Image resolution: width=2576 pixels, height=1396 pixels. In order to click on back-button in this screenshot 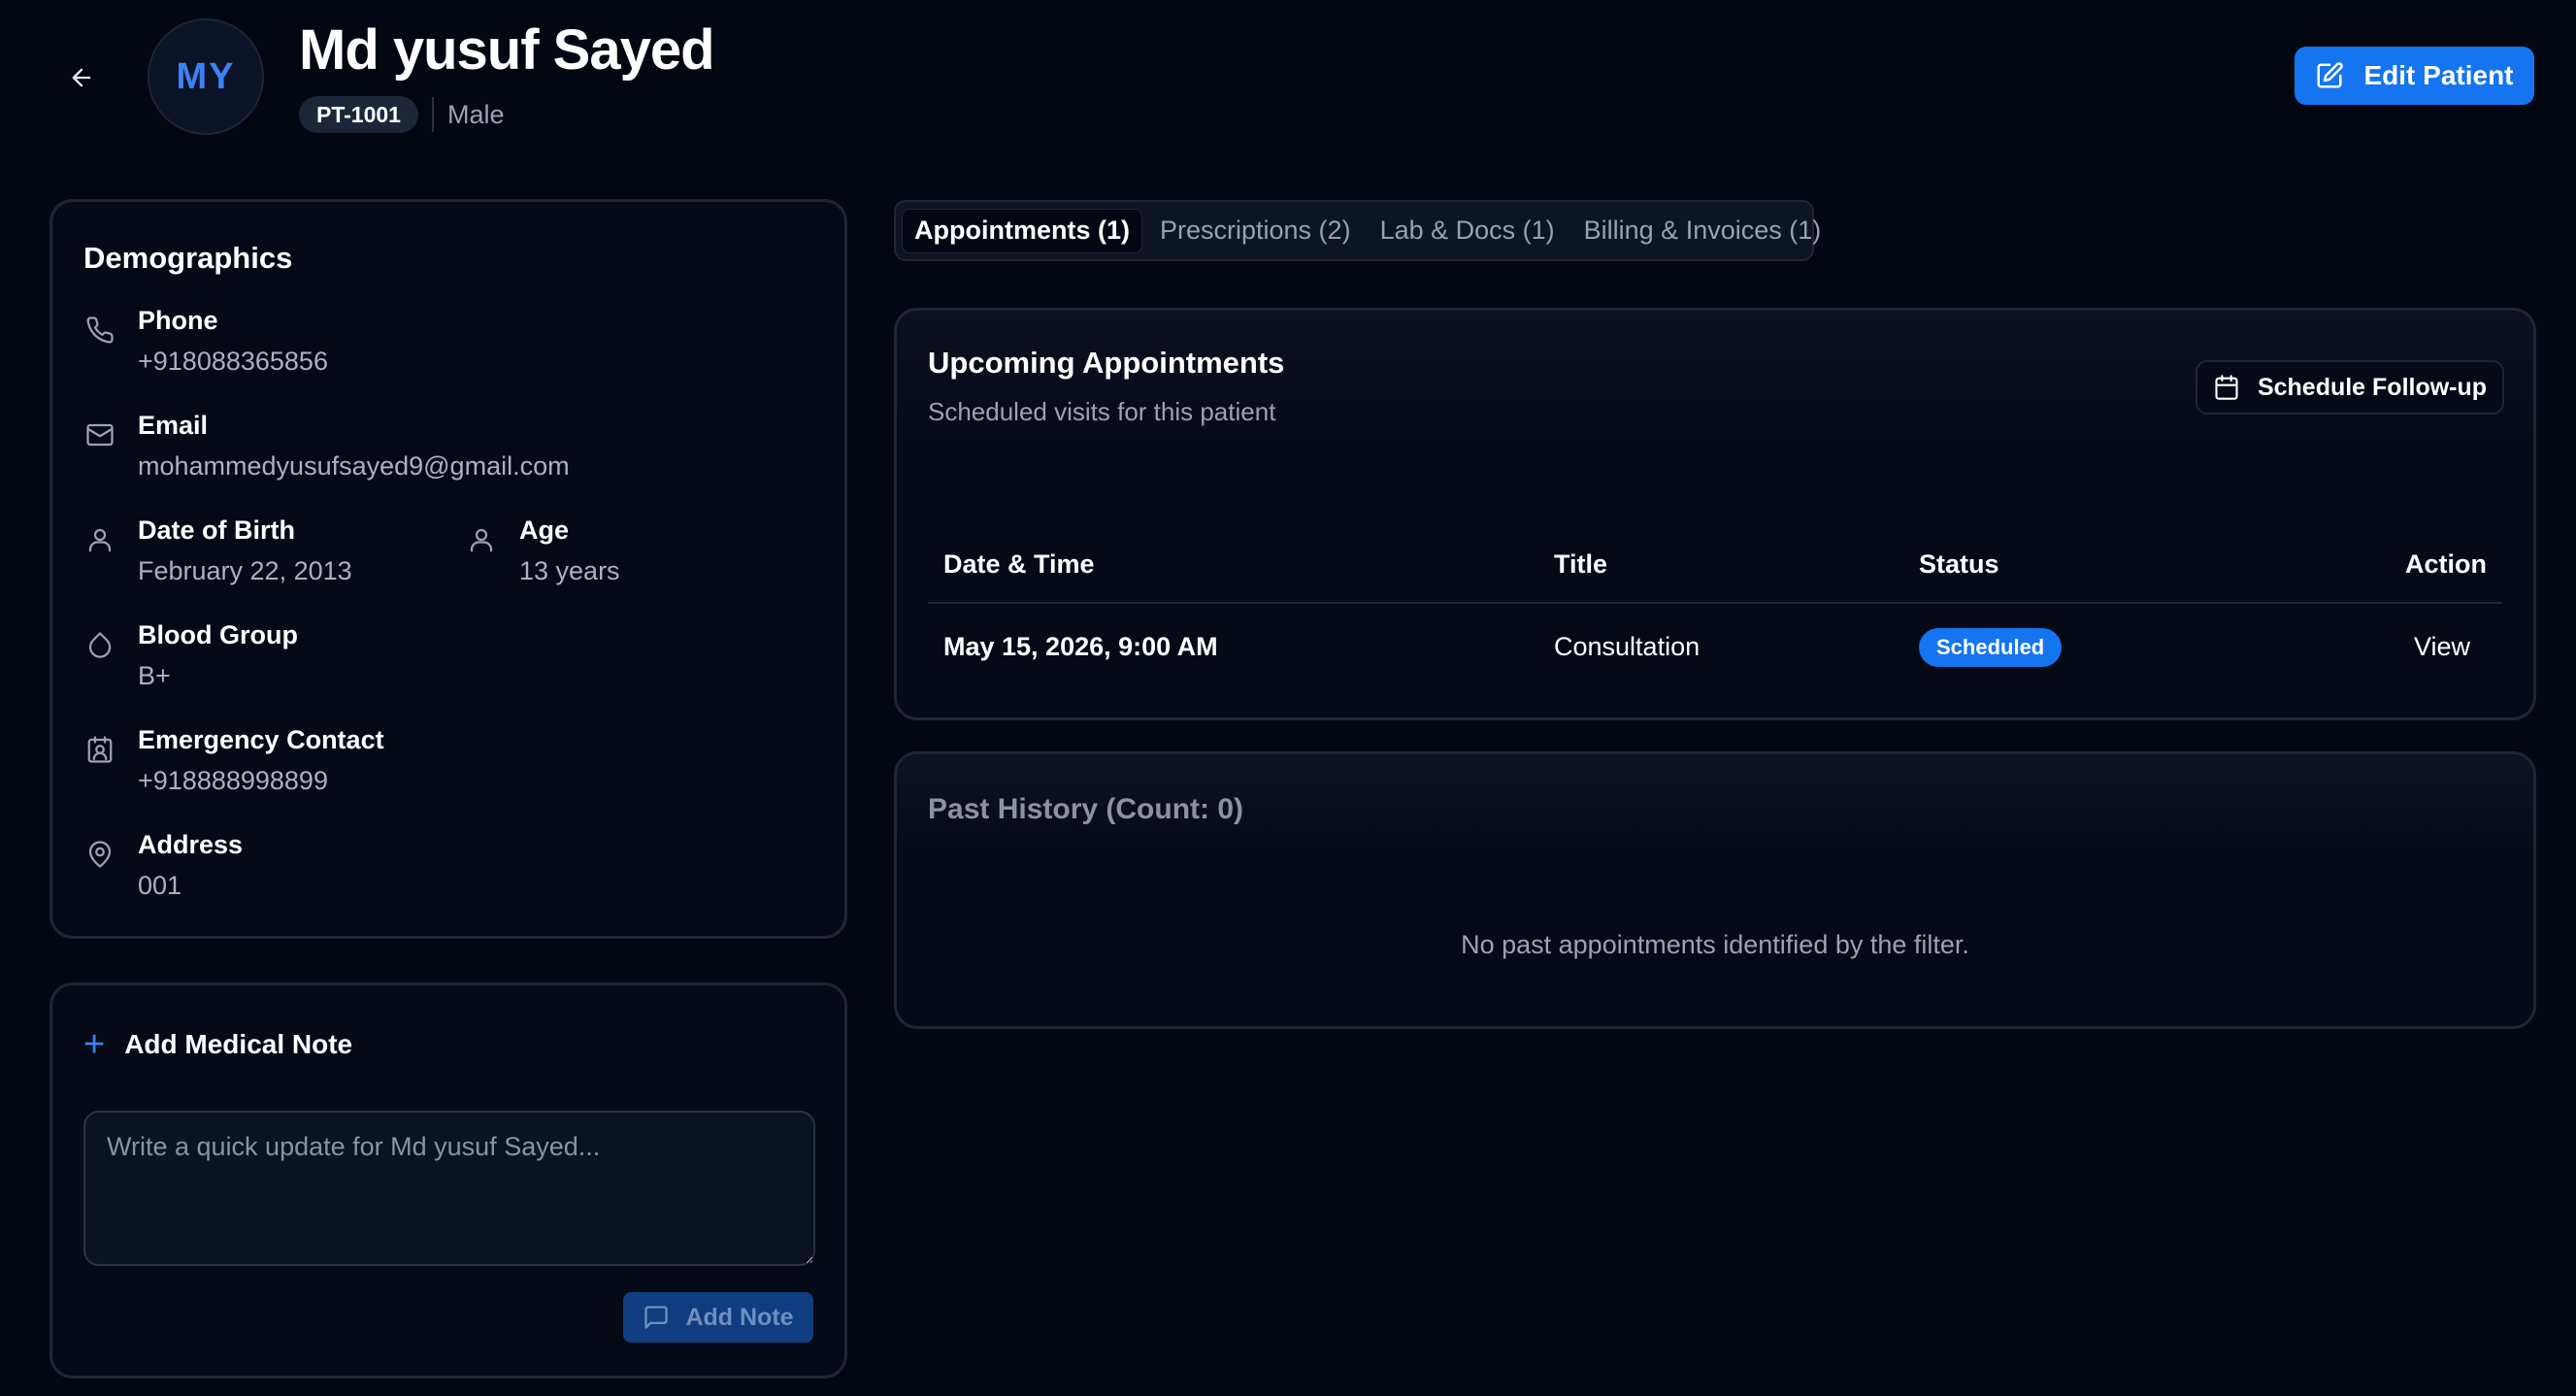, I will do `click(81, 77)`.